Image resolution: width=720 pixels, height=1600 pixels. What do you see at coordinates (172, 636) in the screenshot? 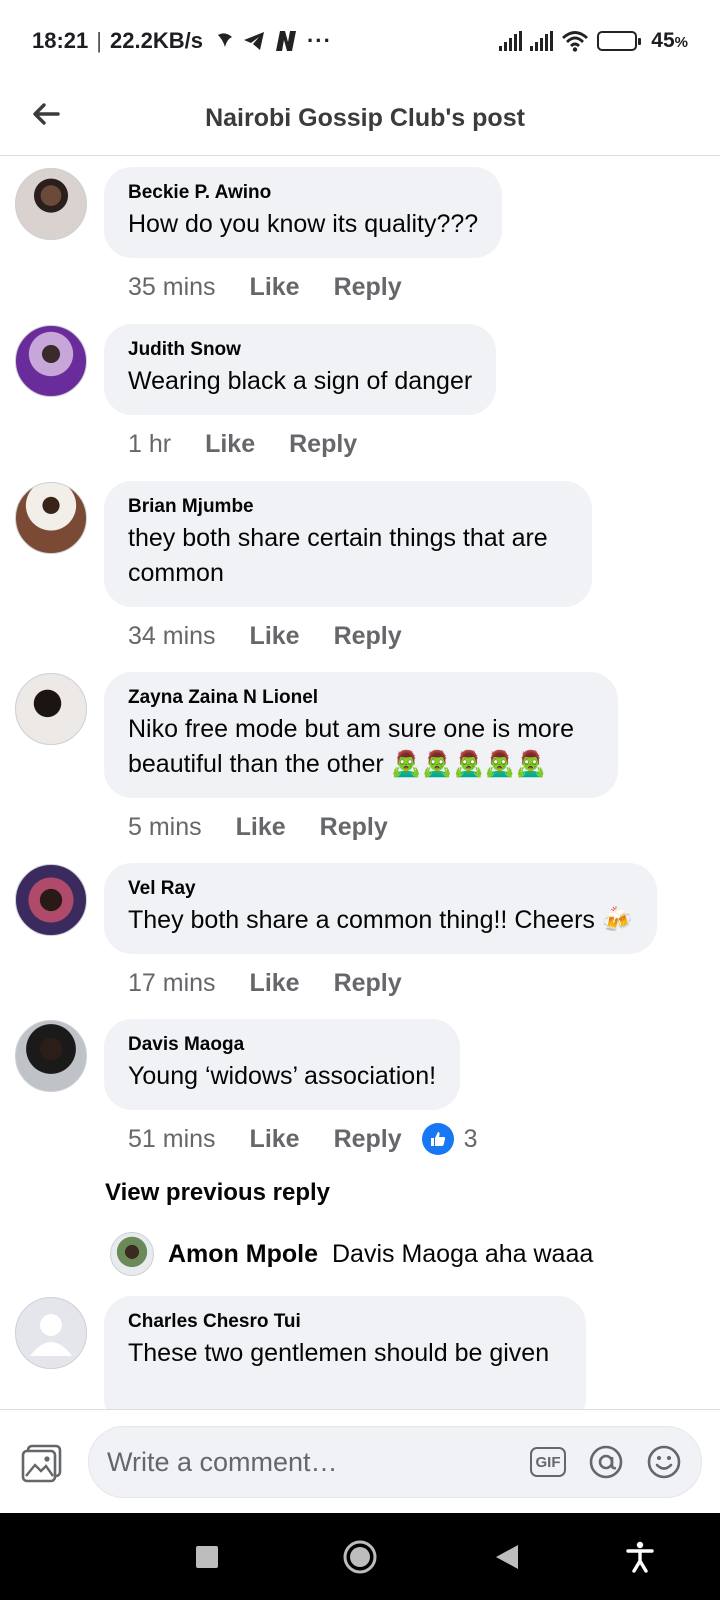
I see `comment-time: 34 mins` at bounding box center [172, 636].